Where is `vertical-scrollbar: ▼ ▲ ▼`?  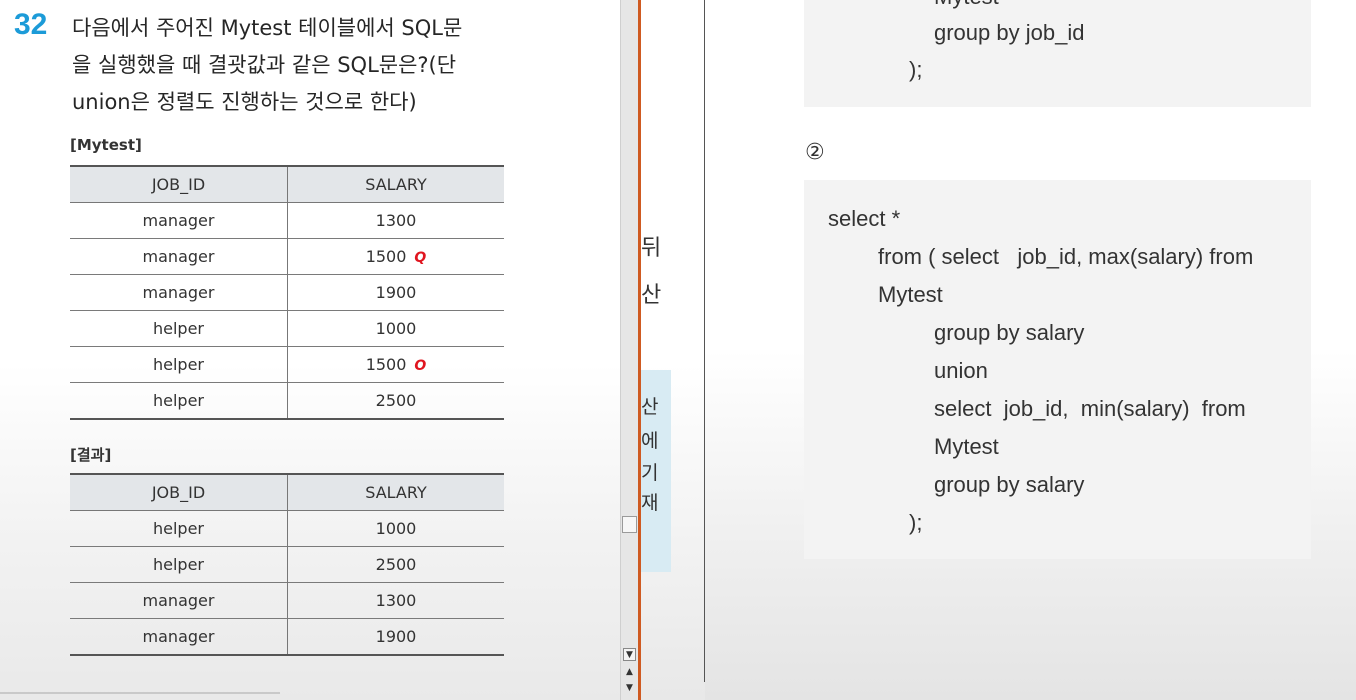
vertical-scrollbar: ▼ ▲ ▼ is located at coordinates (629, 350).